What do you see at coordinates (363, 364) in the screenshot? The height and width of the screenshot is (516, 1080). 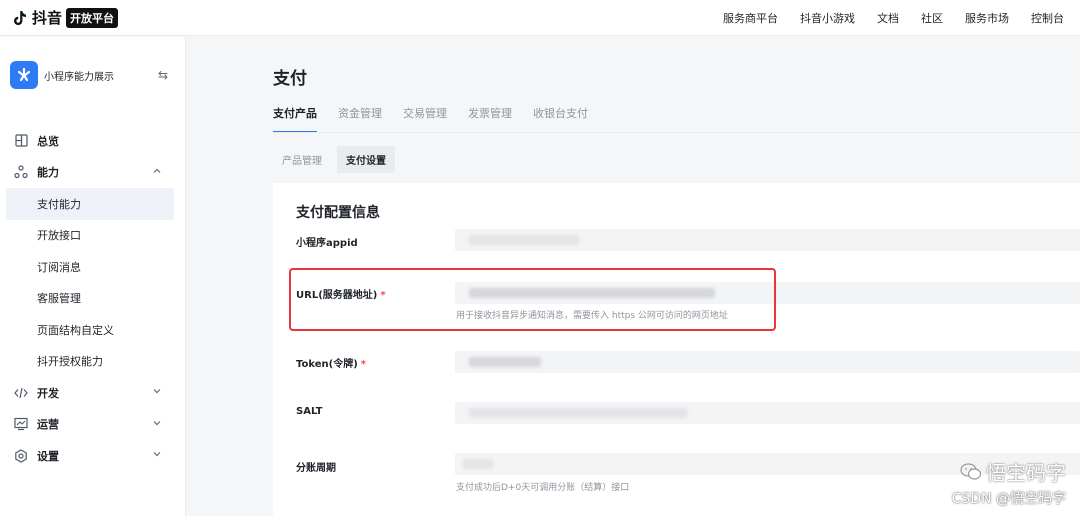 I see `required-mark: *` at bounding box center [363, 364].